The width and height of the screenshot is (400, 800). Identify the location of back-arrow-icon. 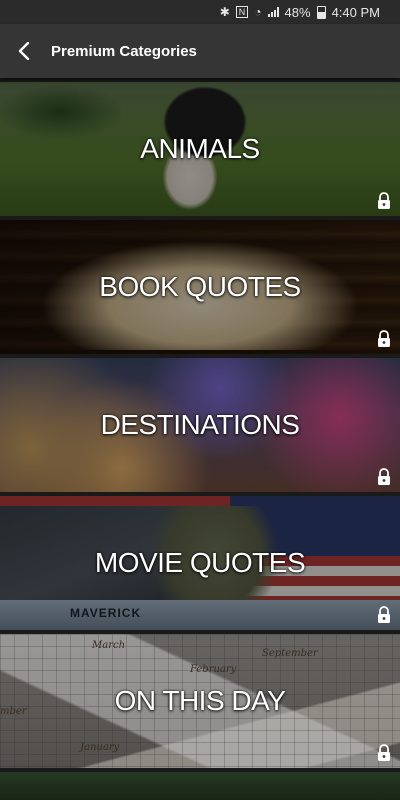
(24, 51).